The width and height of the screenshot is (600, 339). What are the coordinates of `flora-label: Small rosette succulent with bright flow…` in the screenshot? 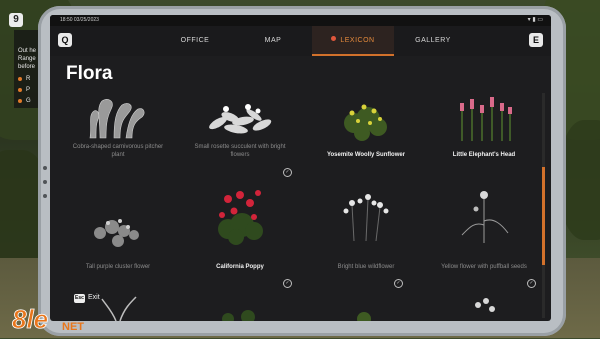 It's located at (240, 151).